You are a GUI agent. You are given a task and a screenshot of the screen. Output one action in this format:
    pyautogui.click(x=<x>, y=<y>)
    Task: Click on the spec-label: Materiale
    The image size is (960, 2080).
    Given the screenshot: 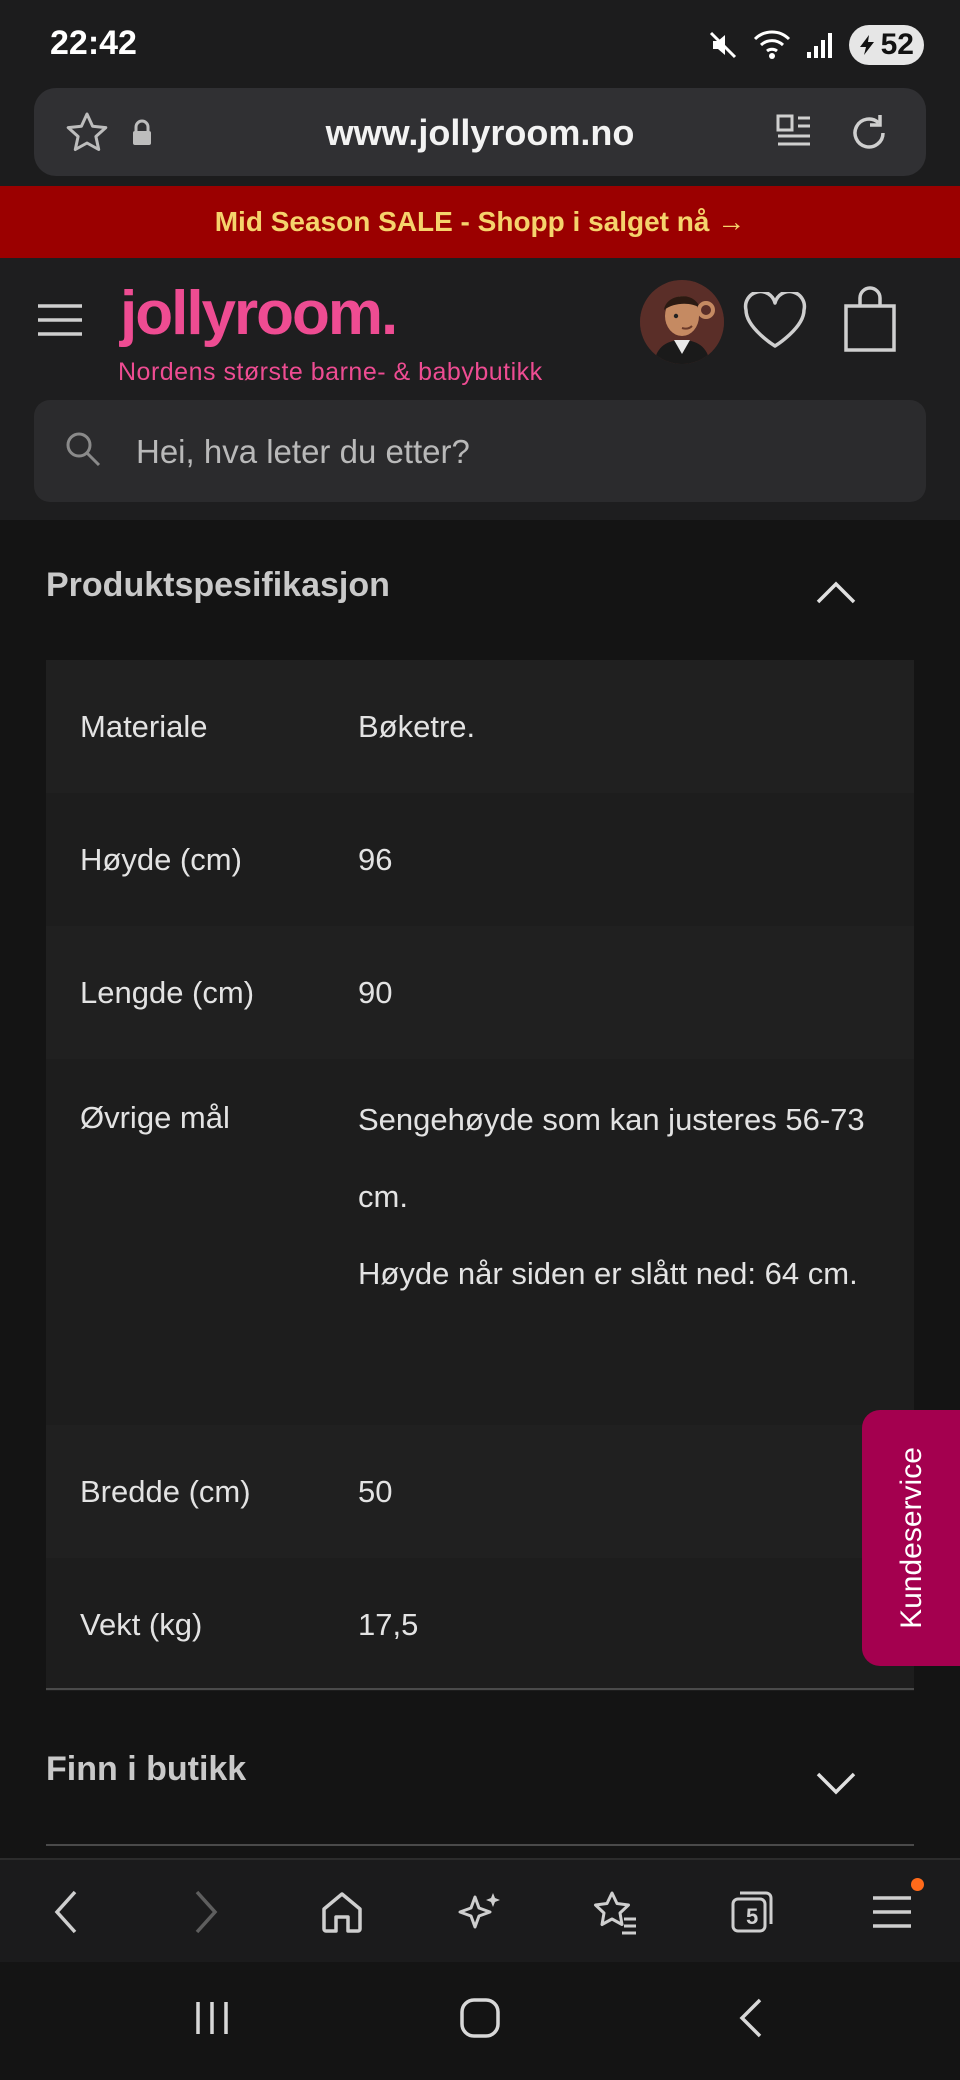 What is the action you would take?
    pyautogui.click(x=144, y=726)
    